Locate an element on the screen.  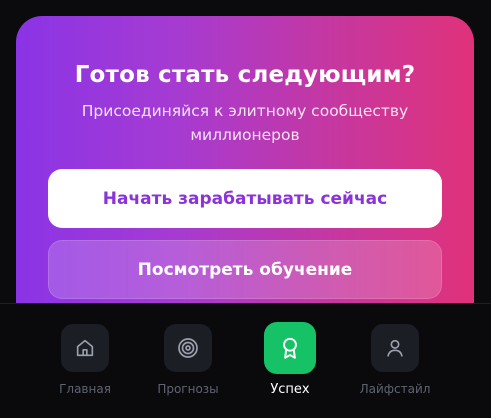
tab-success-label: Успех is located at coordinates (290, 389).